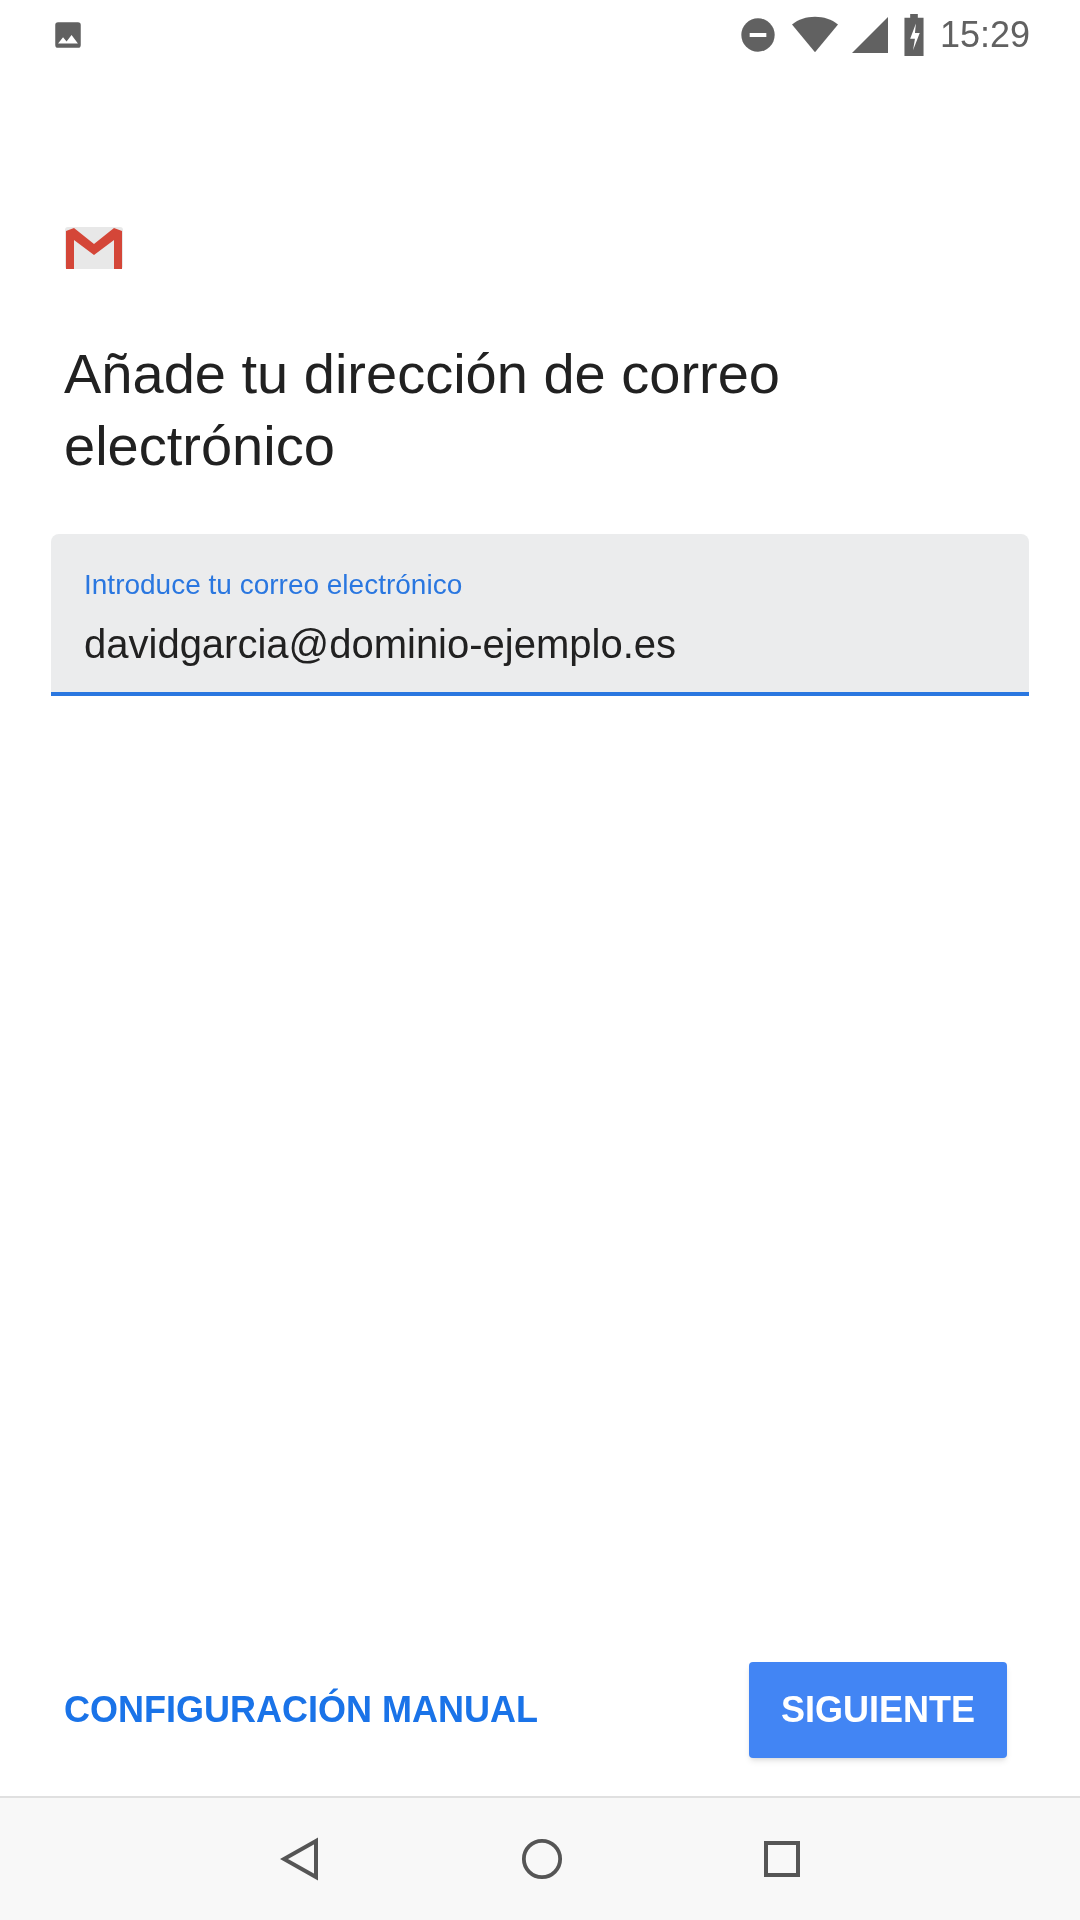  Describe the element at coordinates (913, 35) in the screenshot. I see `battery-icon` at that location.